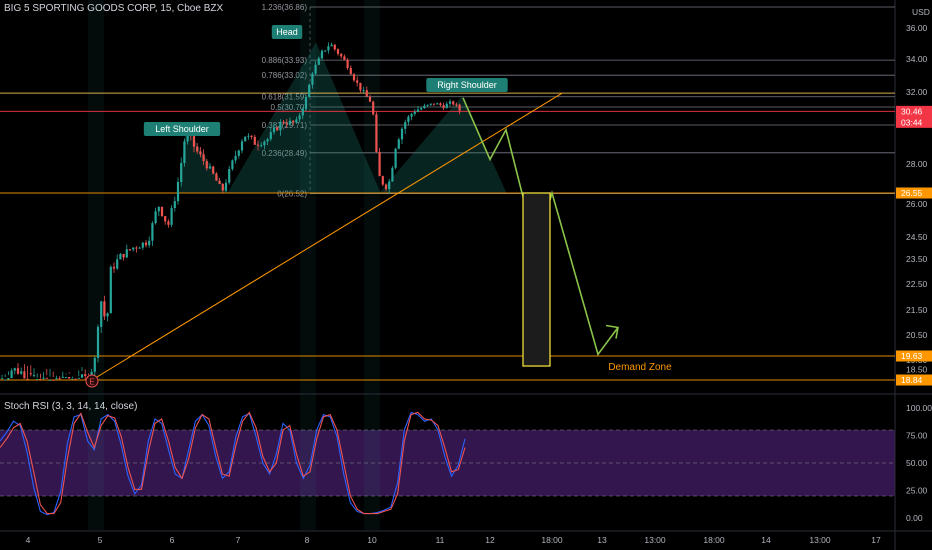 The width and height of the screenshot is (932, 550). I want to click on time-tick-9: 13, so click(602, 540).